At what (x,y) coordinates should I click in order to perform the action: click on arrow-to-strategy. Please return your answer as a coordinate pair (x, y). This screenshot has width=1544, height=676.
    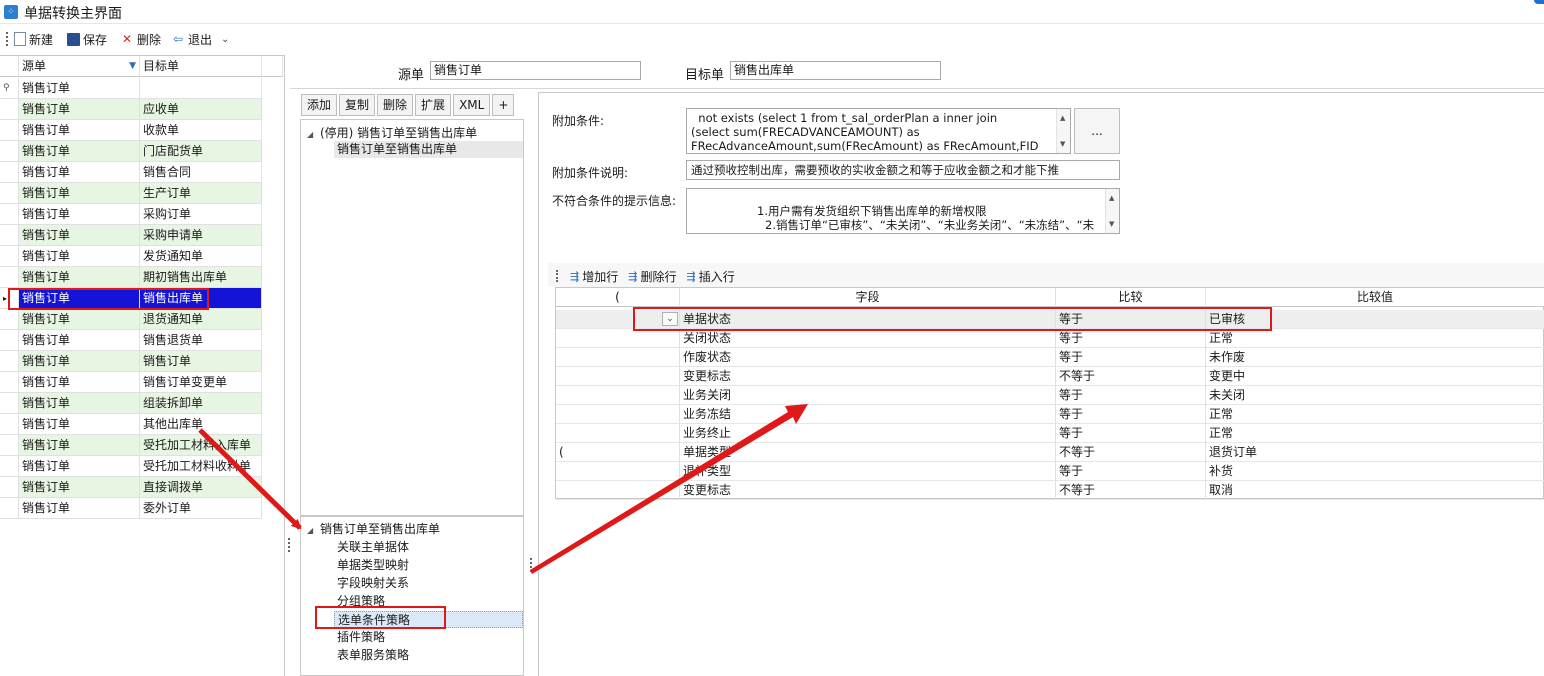
    Looking at the image, I should click on (250, 479).